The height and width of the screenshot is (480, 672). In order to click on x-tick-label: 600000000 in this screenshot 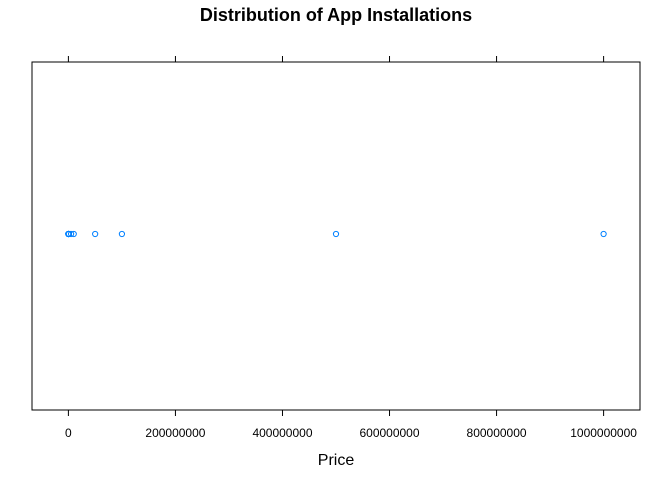, I will do `click(389, 433)`.